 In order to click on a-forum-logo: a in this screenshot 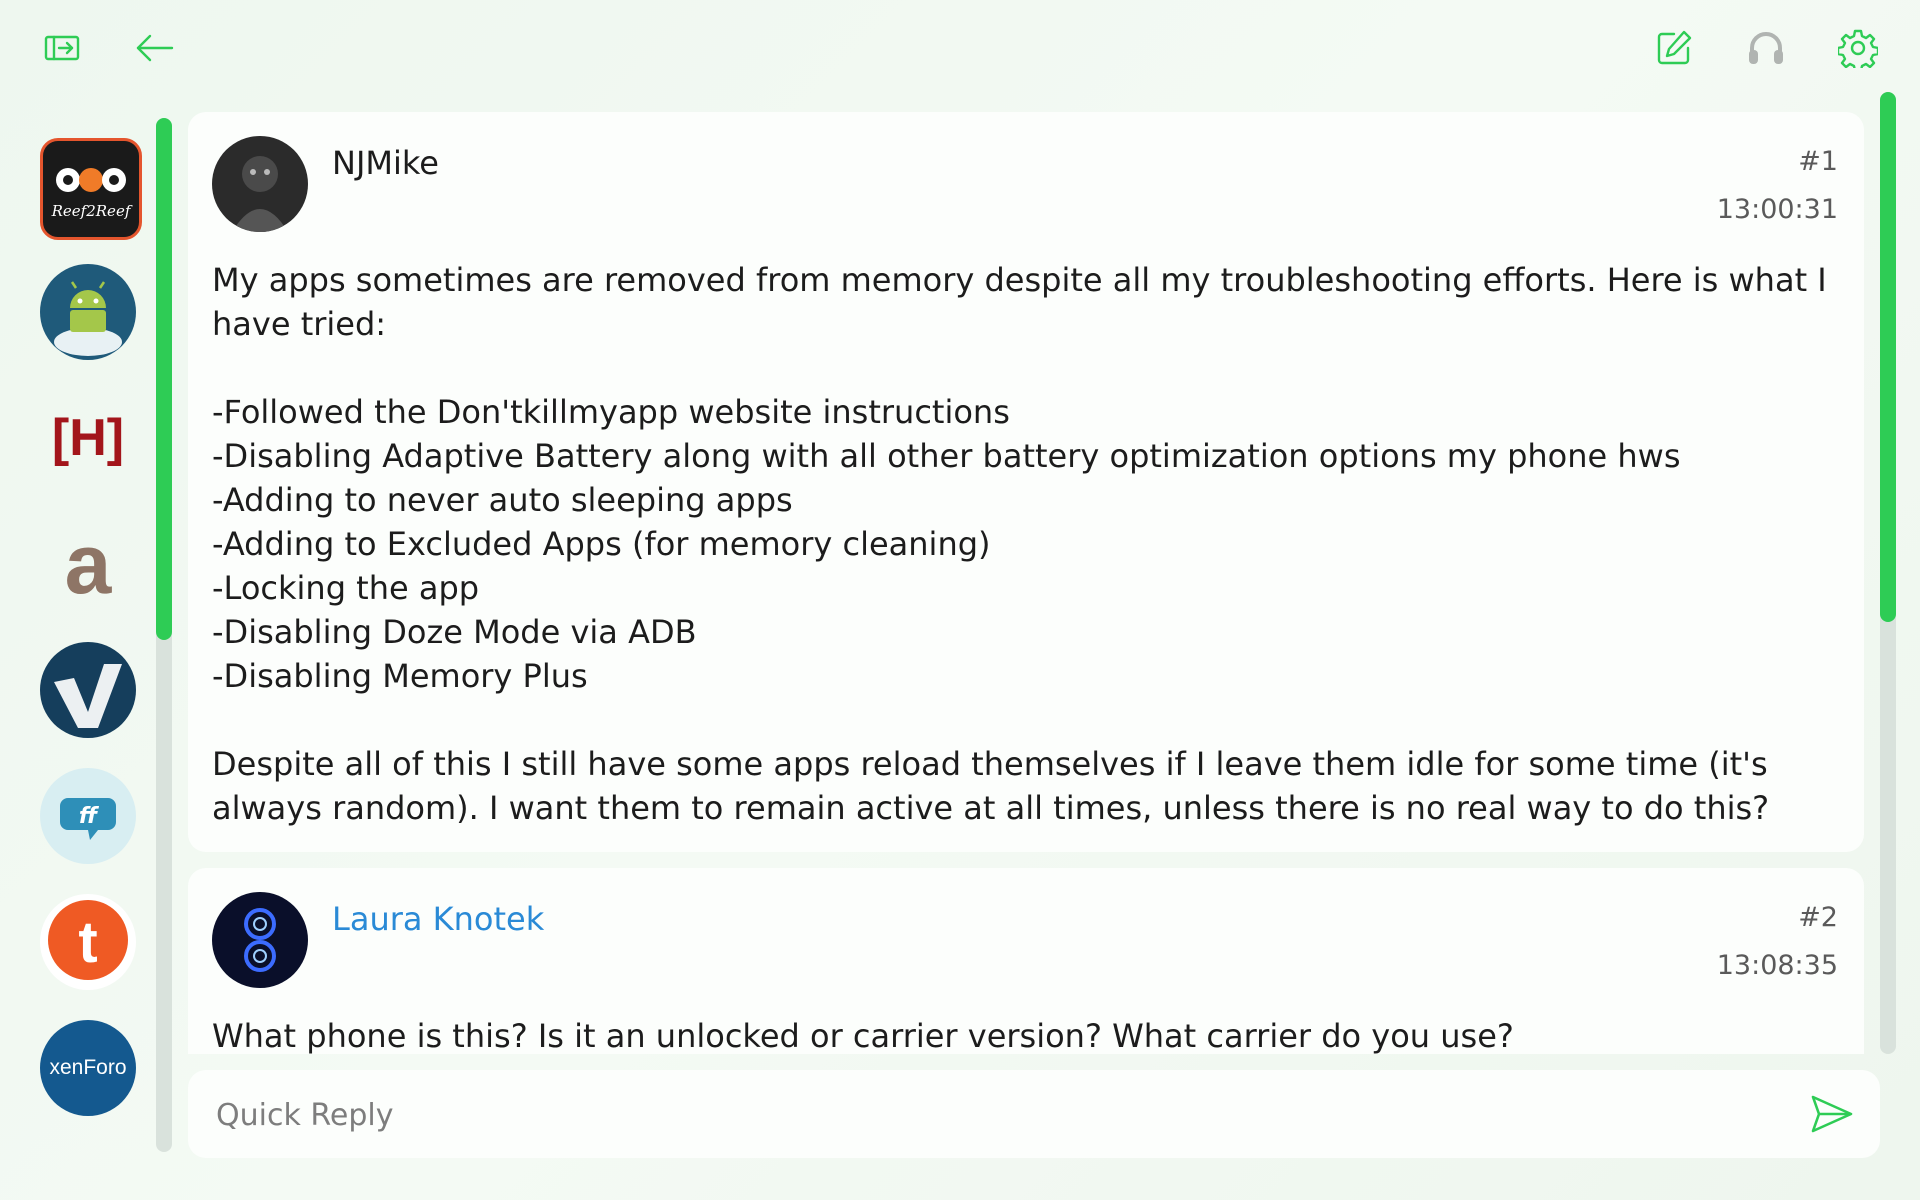, I will do `click(88, 564)`.